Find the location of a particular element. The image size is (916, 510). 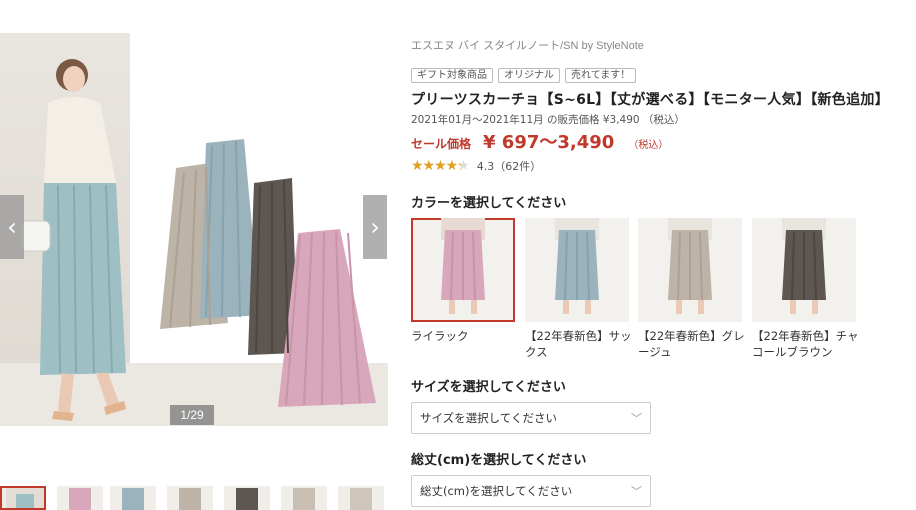

size-select: サイズを選択してください ﹀ is located at coordinates (531, 418).